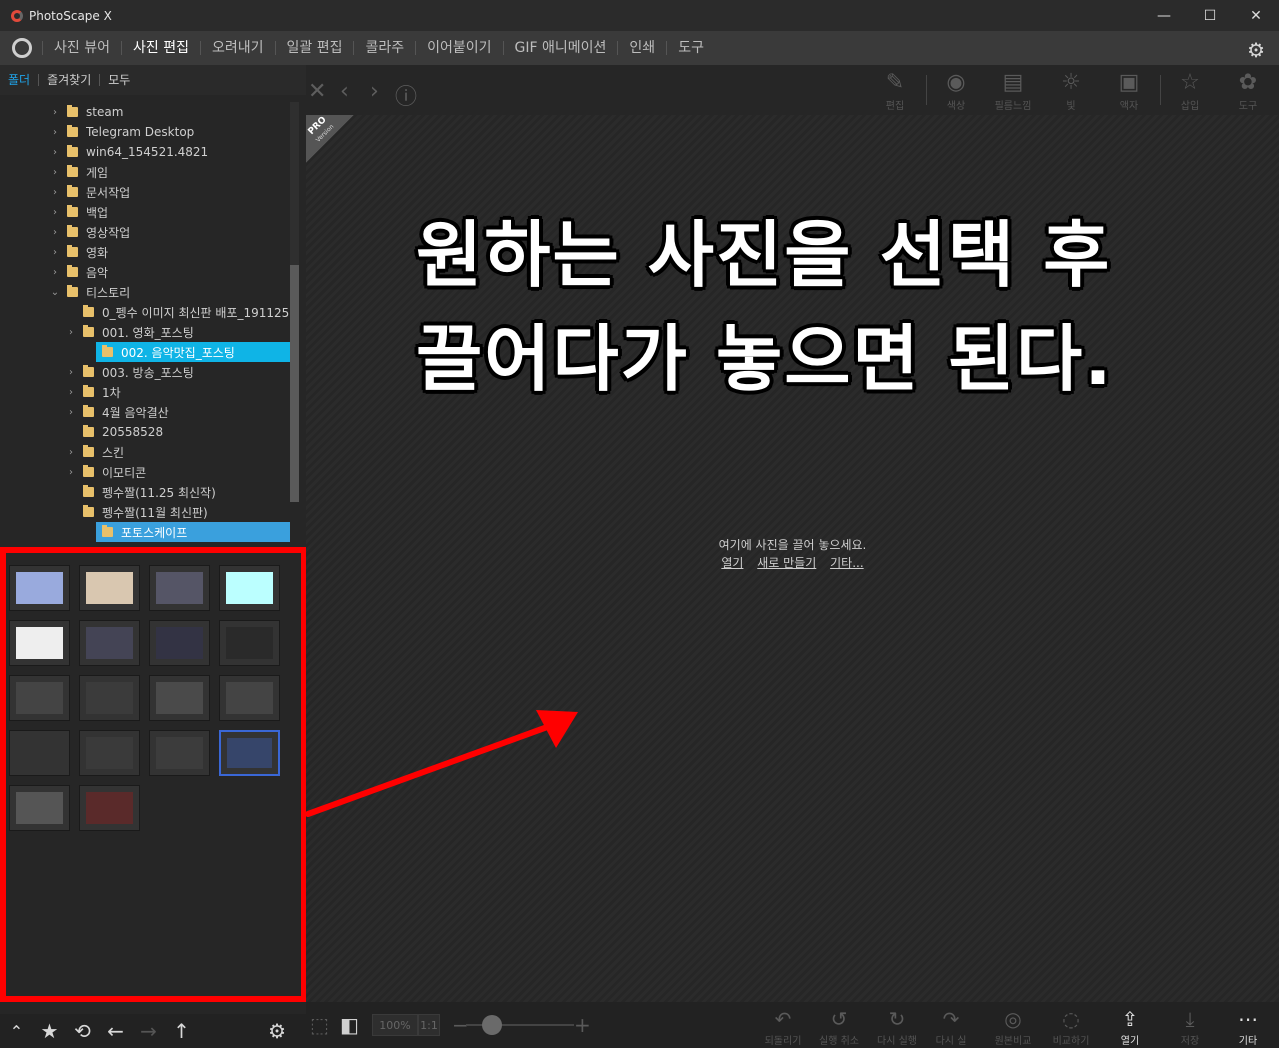 This screenshot has height=1048, width=1279. Describe the element at coordinates (314, 48) in the screenshot. I see `menu-batch-edit: 일괄 편집` at that location.